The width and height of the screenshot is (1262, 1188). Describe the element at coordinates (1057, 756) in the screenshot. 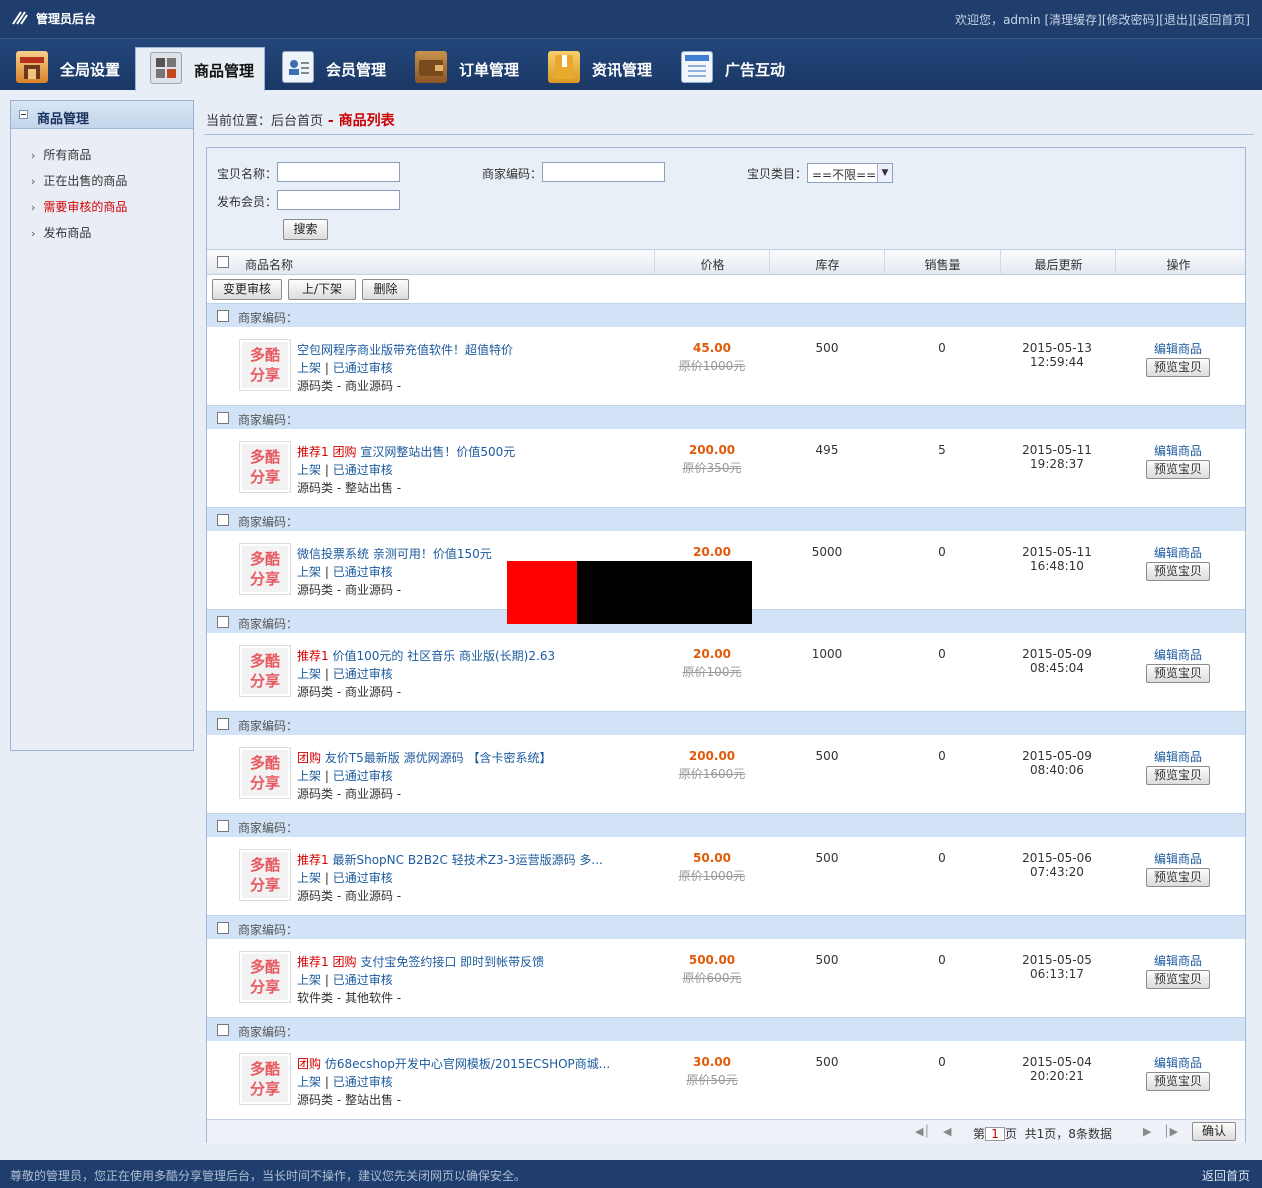

I see `updated-date: 2015-05-09` at that location.